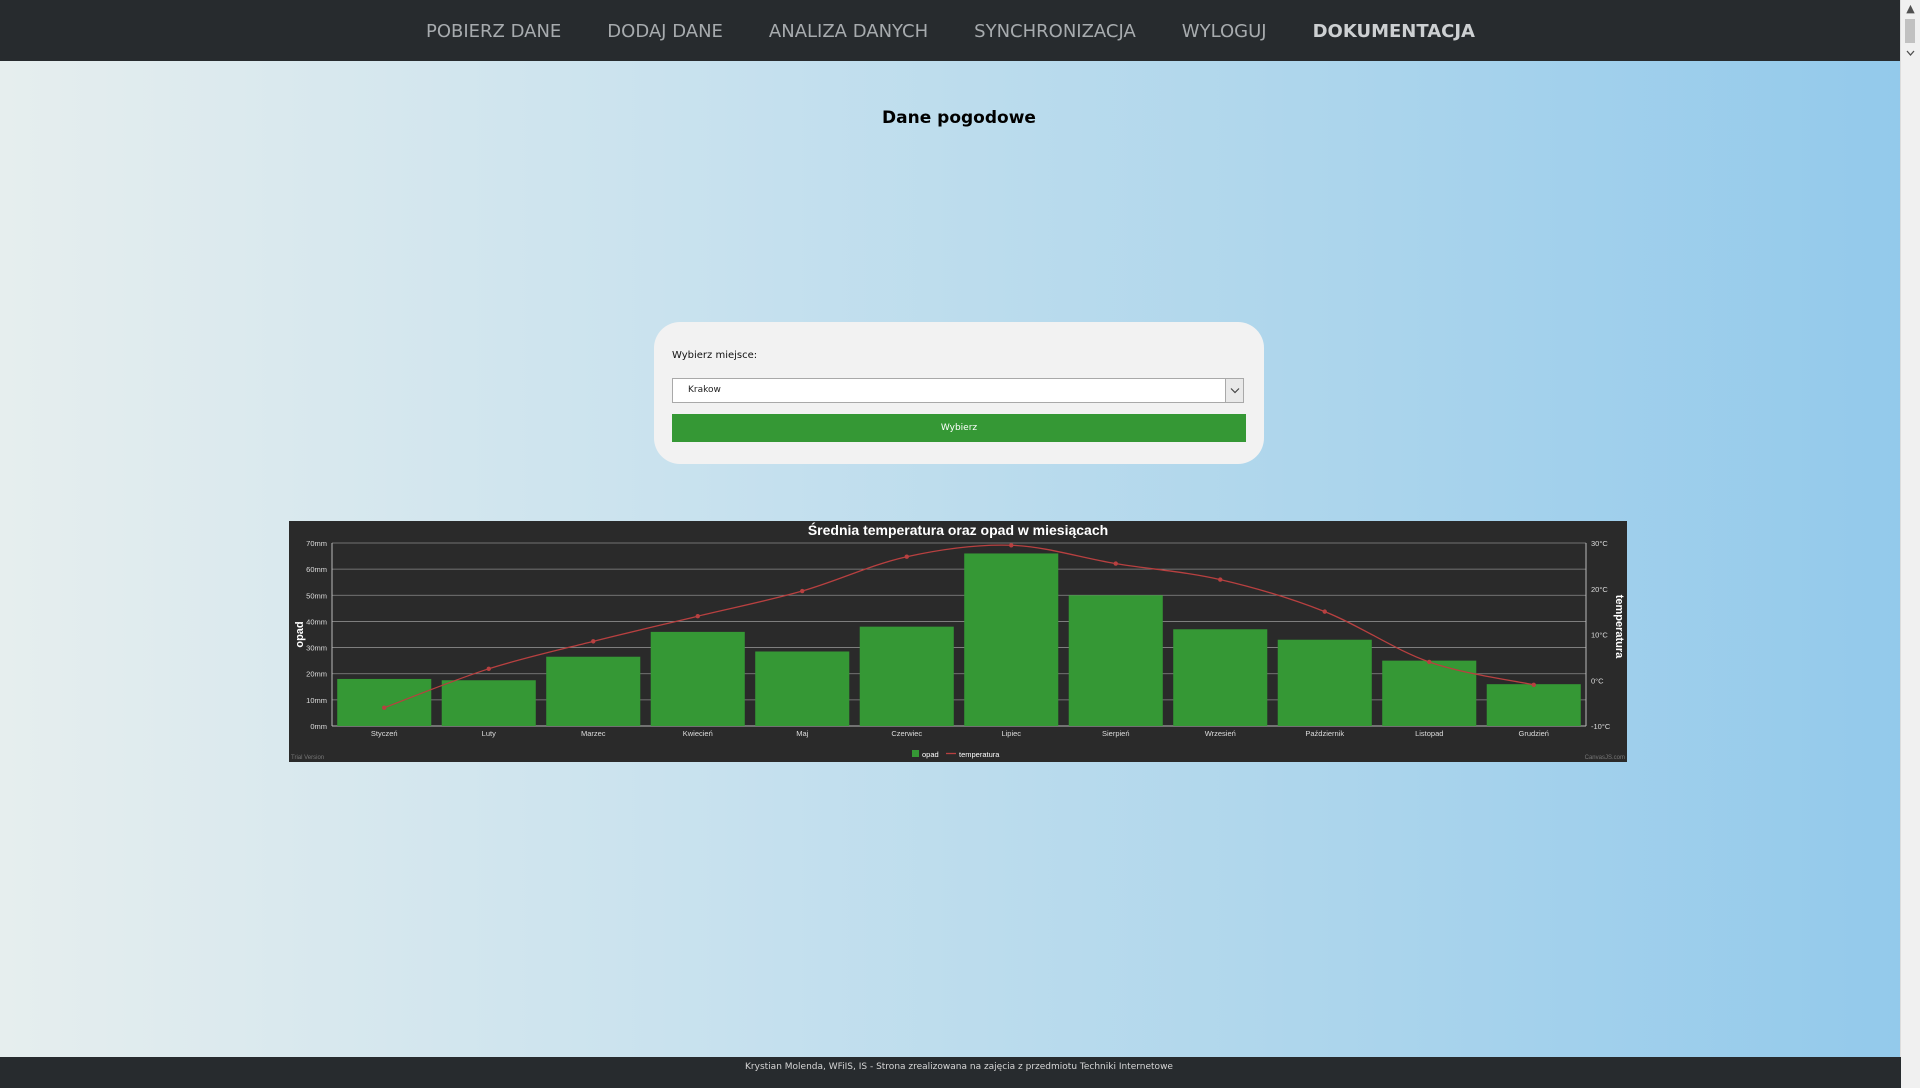 The width and height of the screenshot is (1920, 1088). I want to click on place-form: Wybierz miejsce: Krakow Wybierz, so click(959, 393).